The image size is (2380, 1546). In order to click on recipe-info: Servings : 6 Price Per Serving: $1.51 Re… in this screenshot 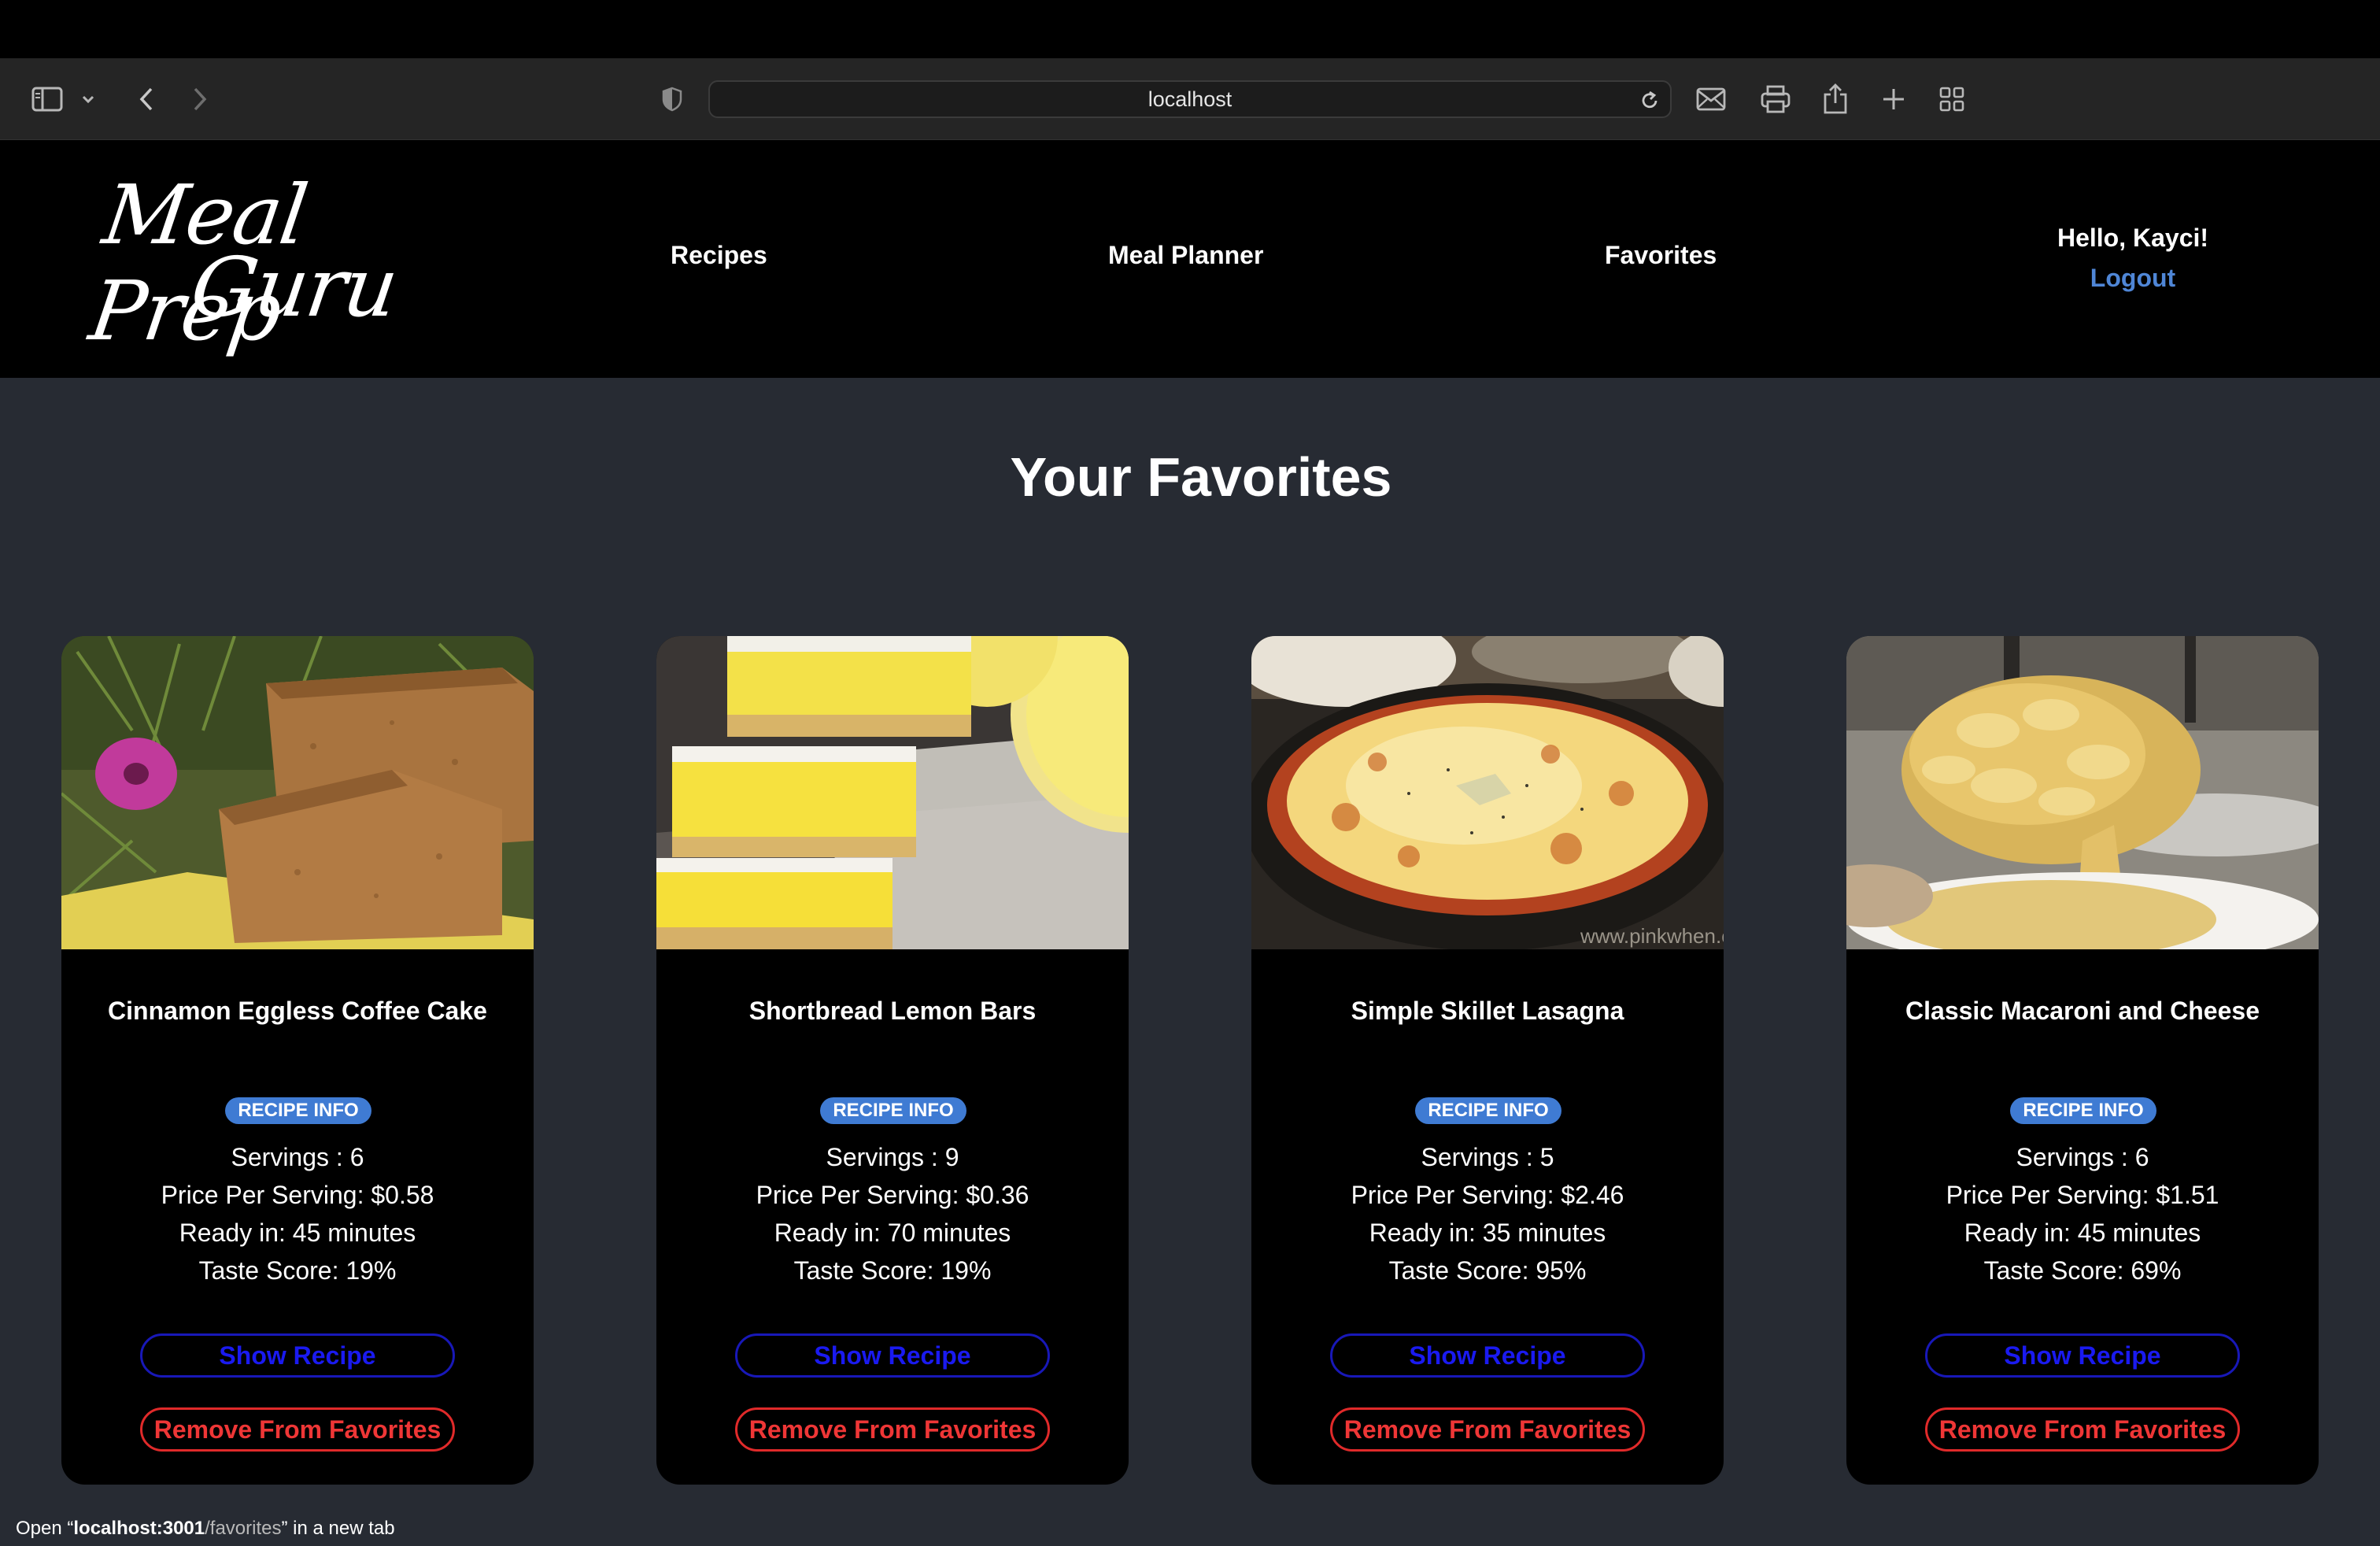, I will do `click(2082, 1214)`.